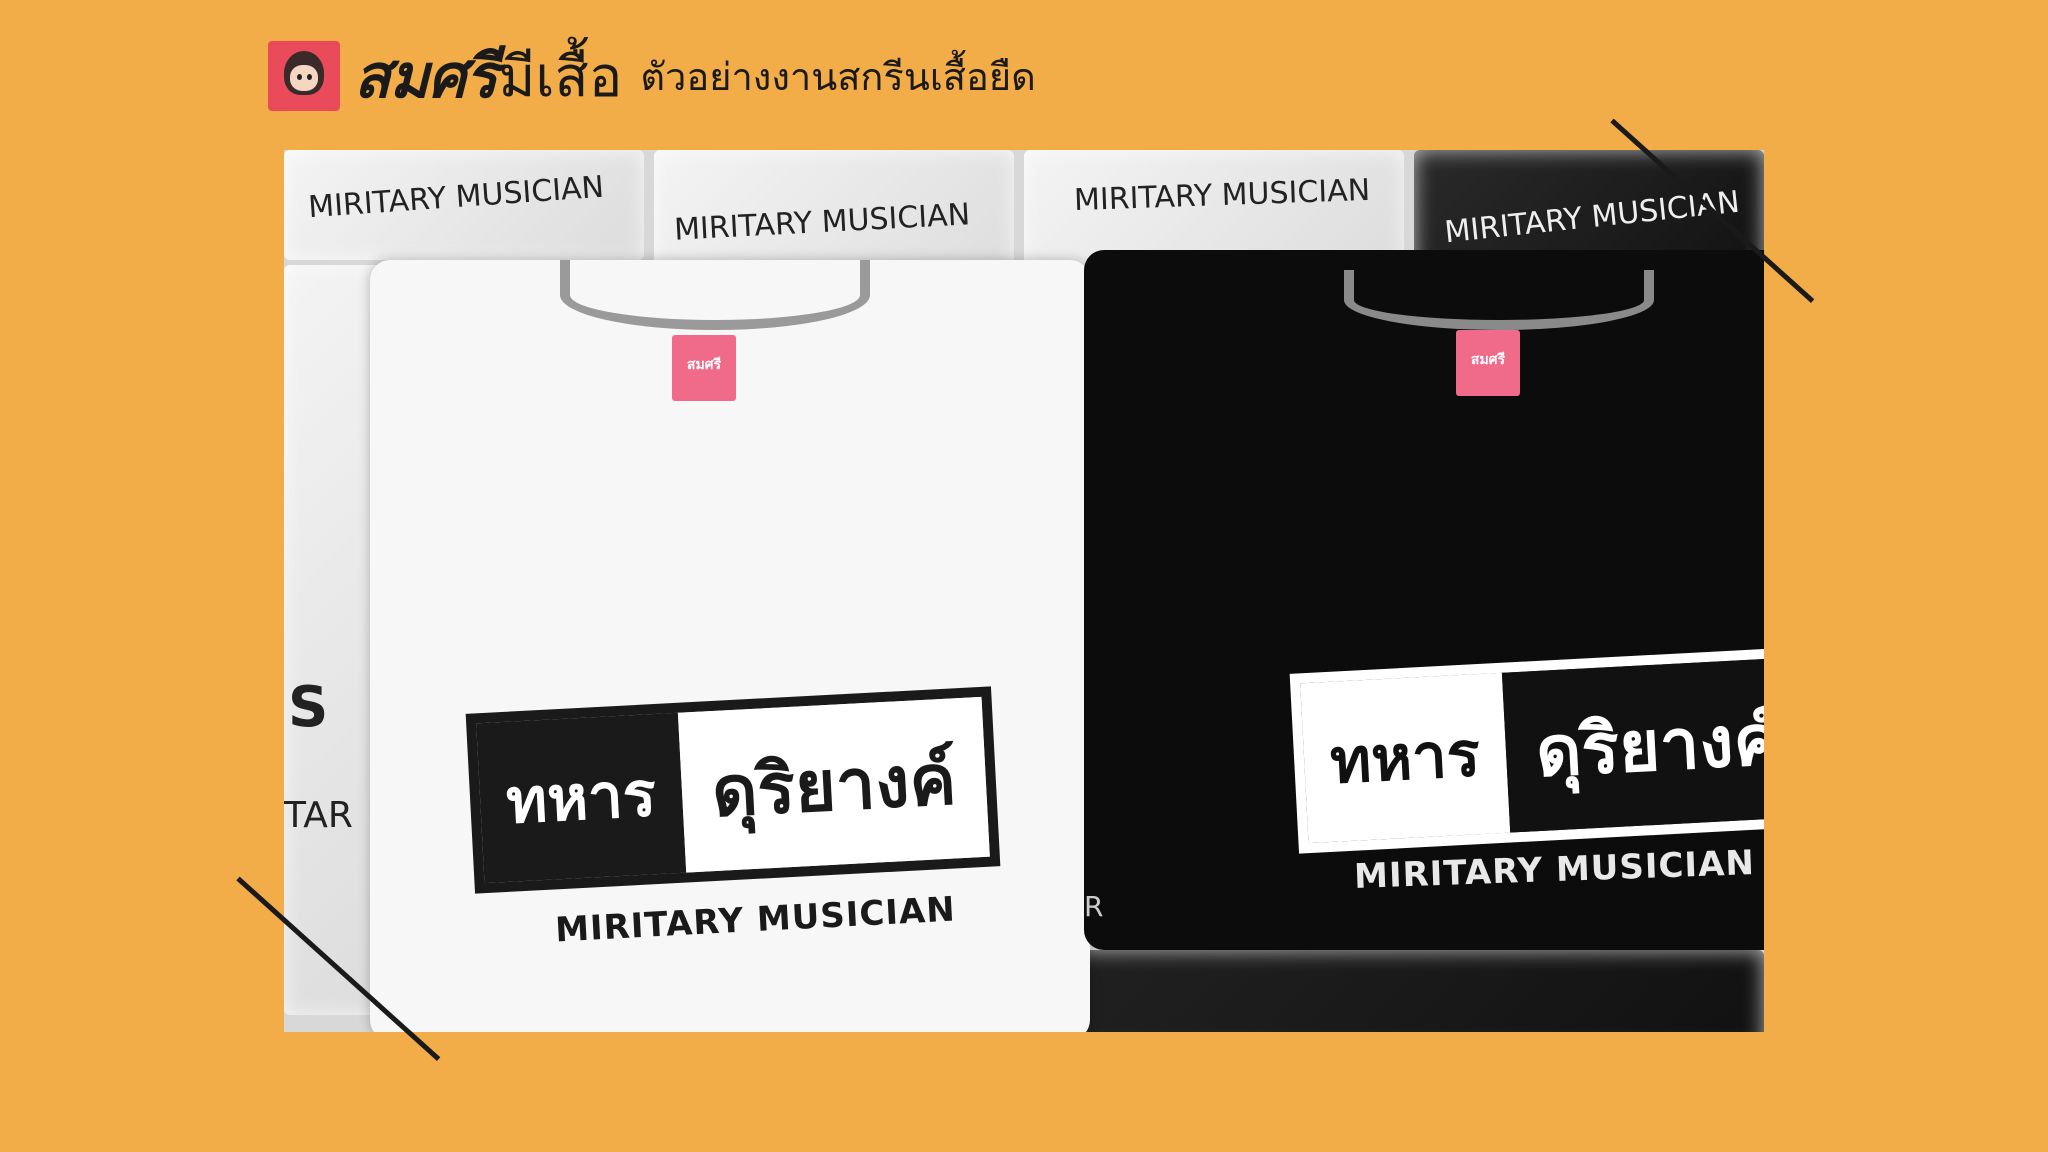 This screenshot has height=1152, width=2048. What do you see at coordinates (425, 76) in the screenshot?
I see `brand-name-bold: สมศรี` at bounding box center [425, 76].